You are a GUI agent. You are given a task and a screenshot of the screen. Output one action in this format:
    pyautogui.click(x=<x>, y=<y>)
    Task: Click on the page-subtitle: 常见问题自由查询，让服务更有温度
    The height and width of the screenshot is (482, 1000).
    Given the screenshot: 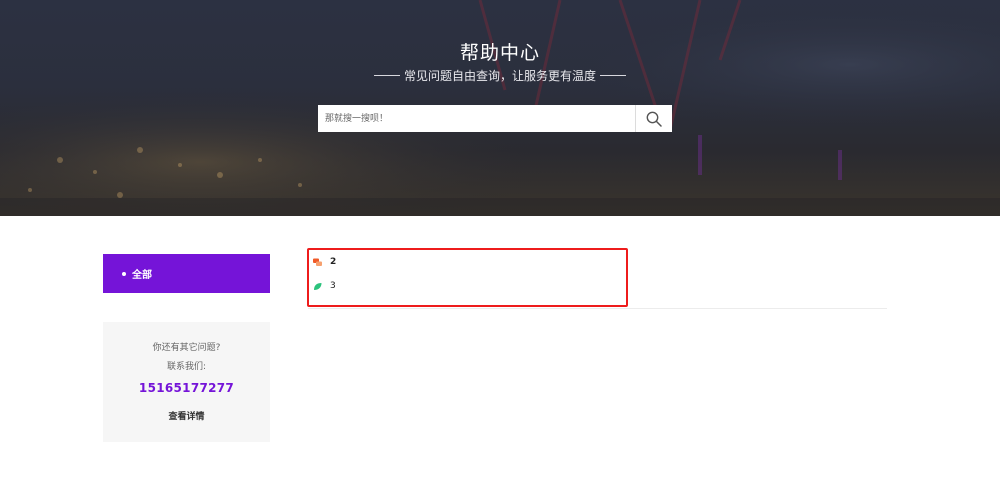 What is the action you would take?
    pyautogui.click(x=500, y=75)
    